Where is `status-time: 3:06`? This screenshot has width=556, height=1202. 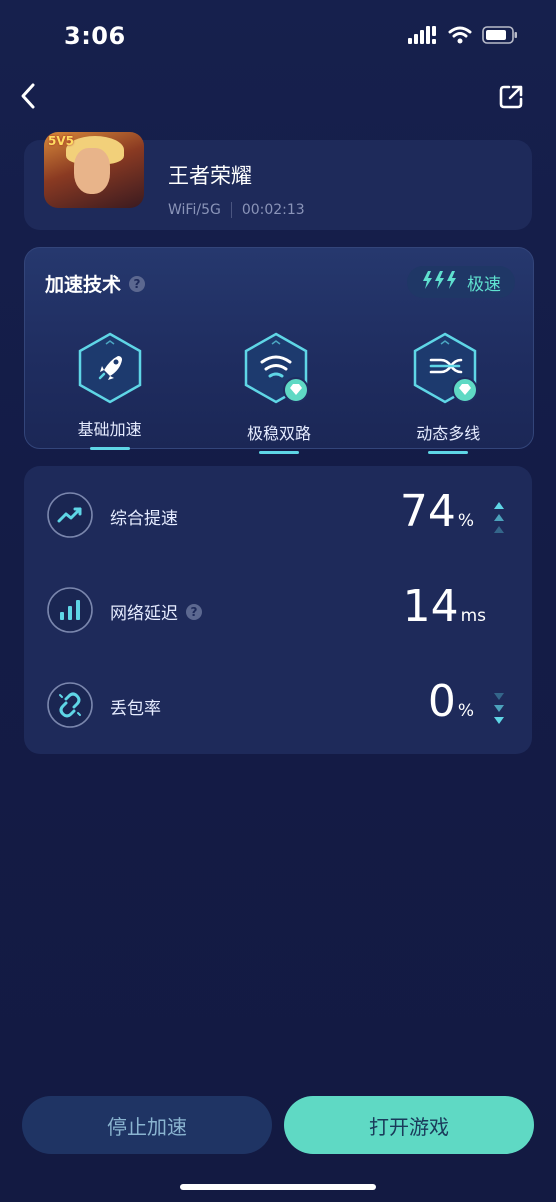 status-time: 3:06 is located at coordinates (95, 36).